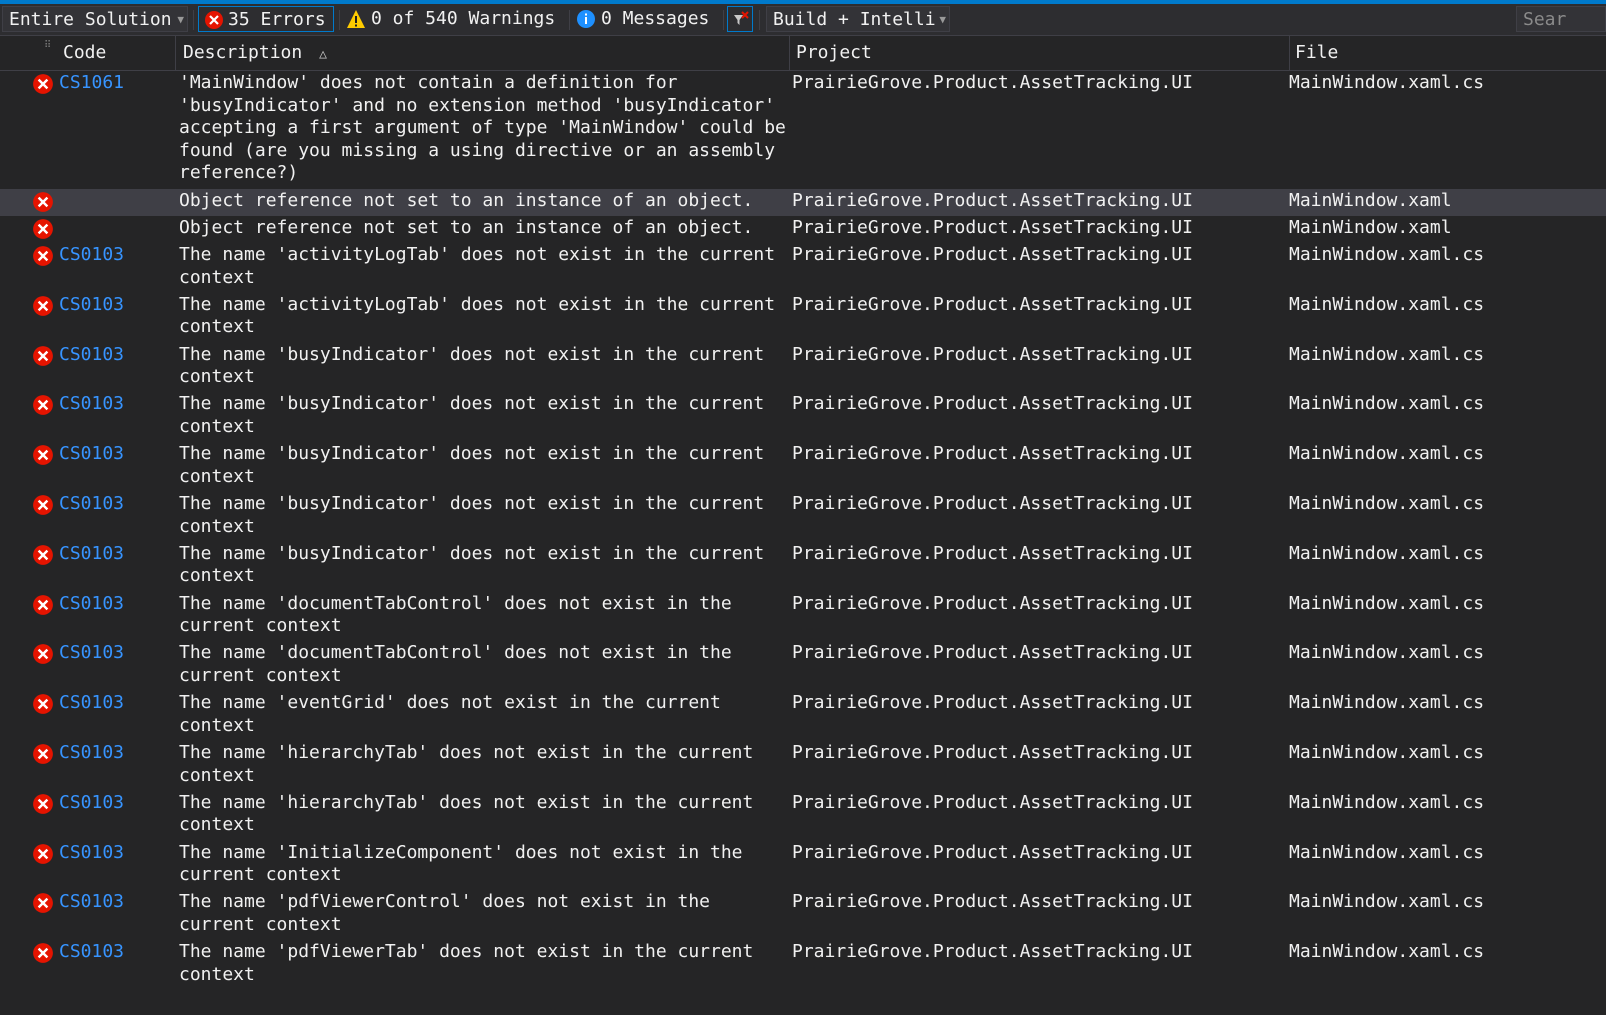  Describe the element at coordinates (483, 53) in the screenshot. I see `column-header-description: Description △` at that location.